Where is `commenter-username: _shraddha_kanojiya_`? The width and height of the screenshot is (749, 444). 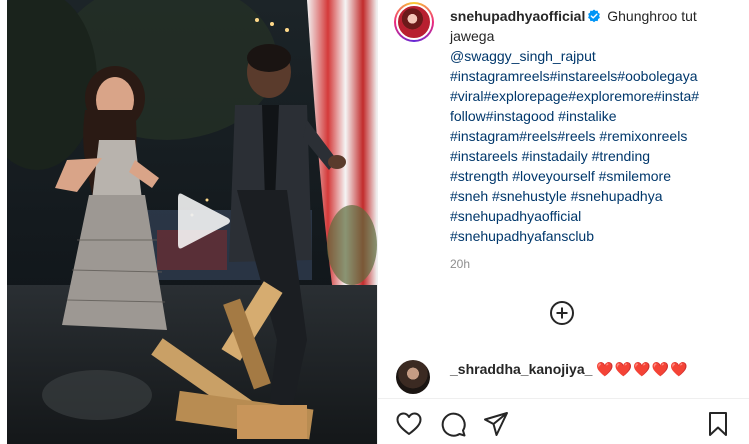
commenter-username: _shraddha_kanojiya_ is located at coordinates (521, 369).